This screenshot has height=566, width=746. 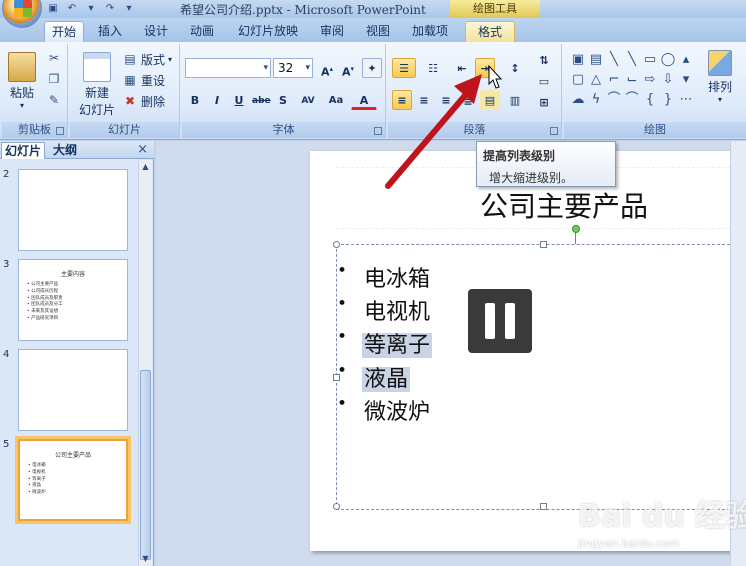 I want to click on dropdown-icon: ▾, so click(x=91, y=9).